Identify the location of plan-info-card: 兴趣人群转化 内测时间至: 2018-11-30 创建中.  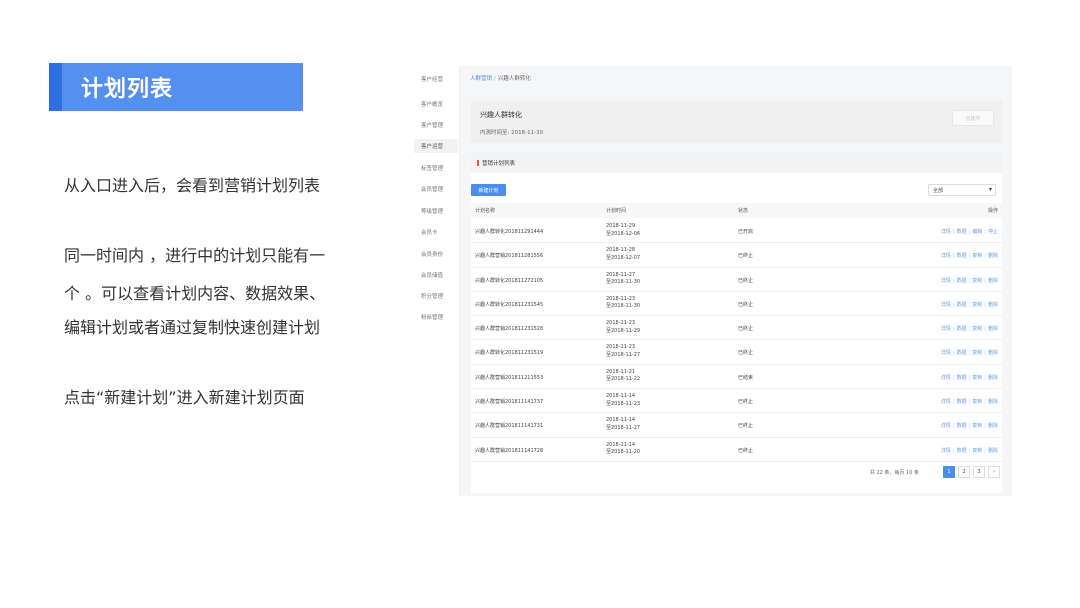
(736, 122).